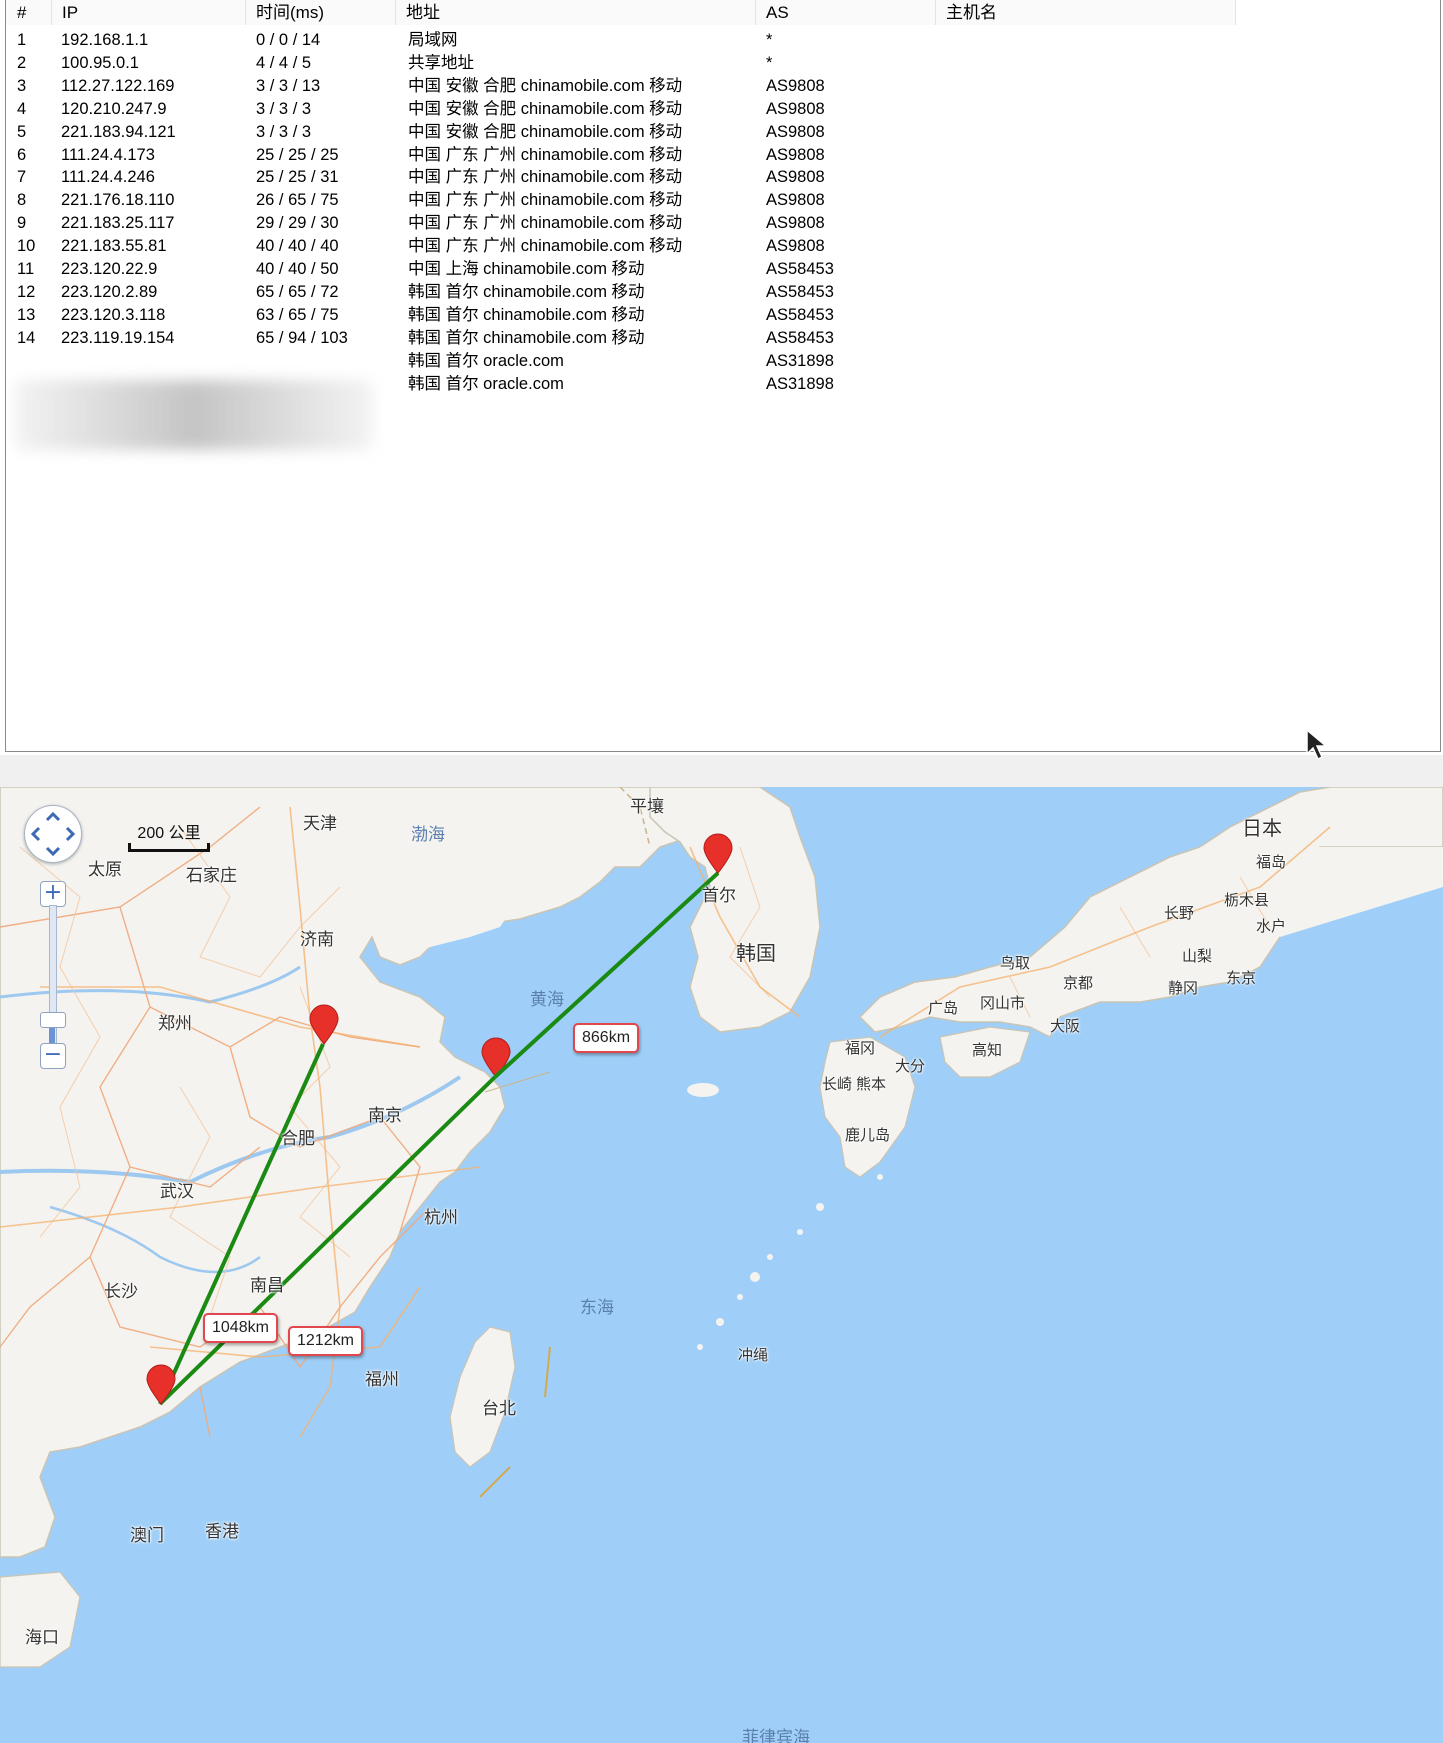  I want to click on location-cell: 韩国 首尔 oracle.com, so click(486, 383).